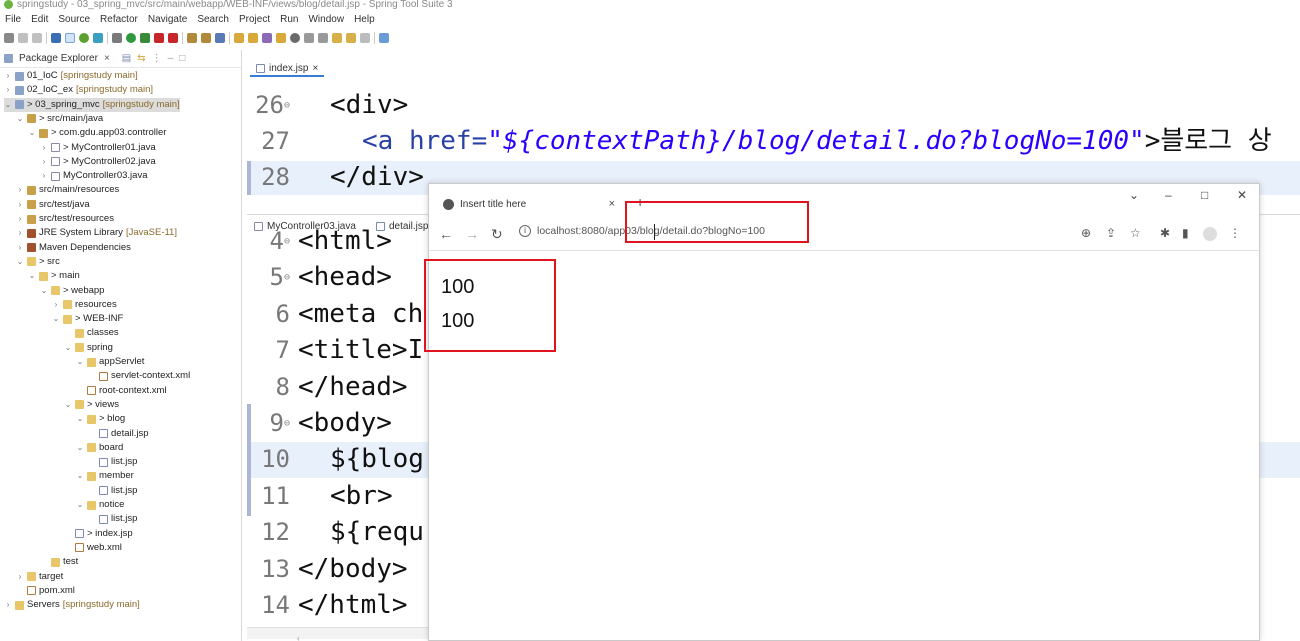 This screenshot has width=1300, height=641. Describe the element at coordinates (159, 38) in the screenshot. I see `stop-icon` at that location.